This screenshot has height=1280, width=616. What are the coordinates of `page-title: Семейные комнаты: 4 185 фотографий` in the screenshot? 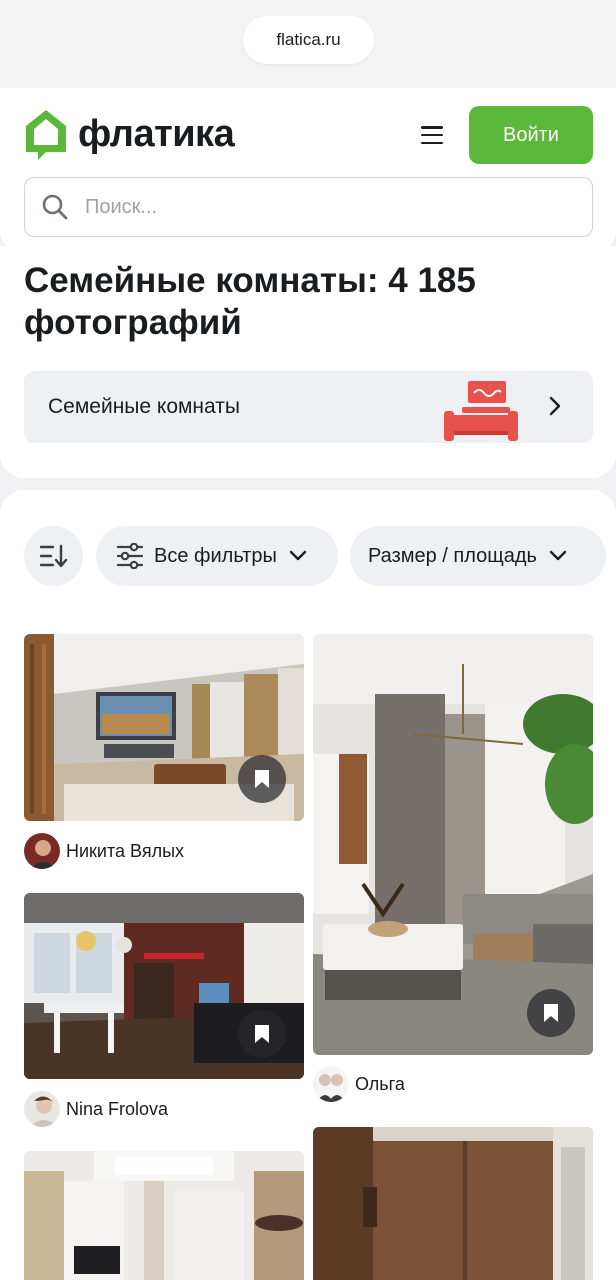 It's located at (250, 301).